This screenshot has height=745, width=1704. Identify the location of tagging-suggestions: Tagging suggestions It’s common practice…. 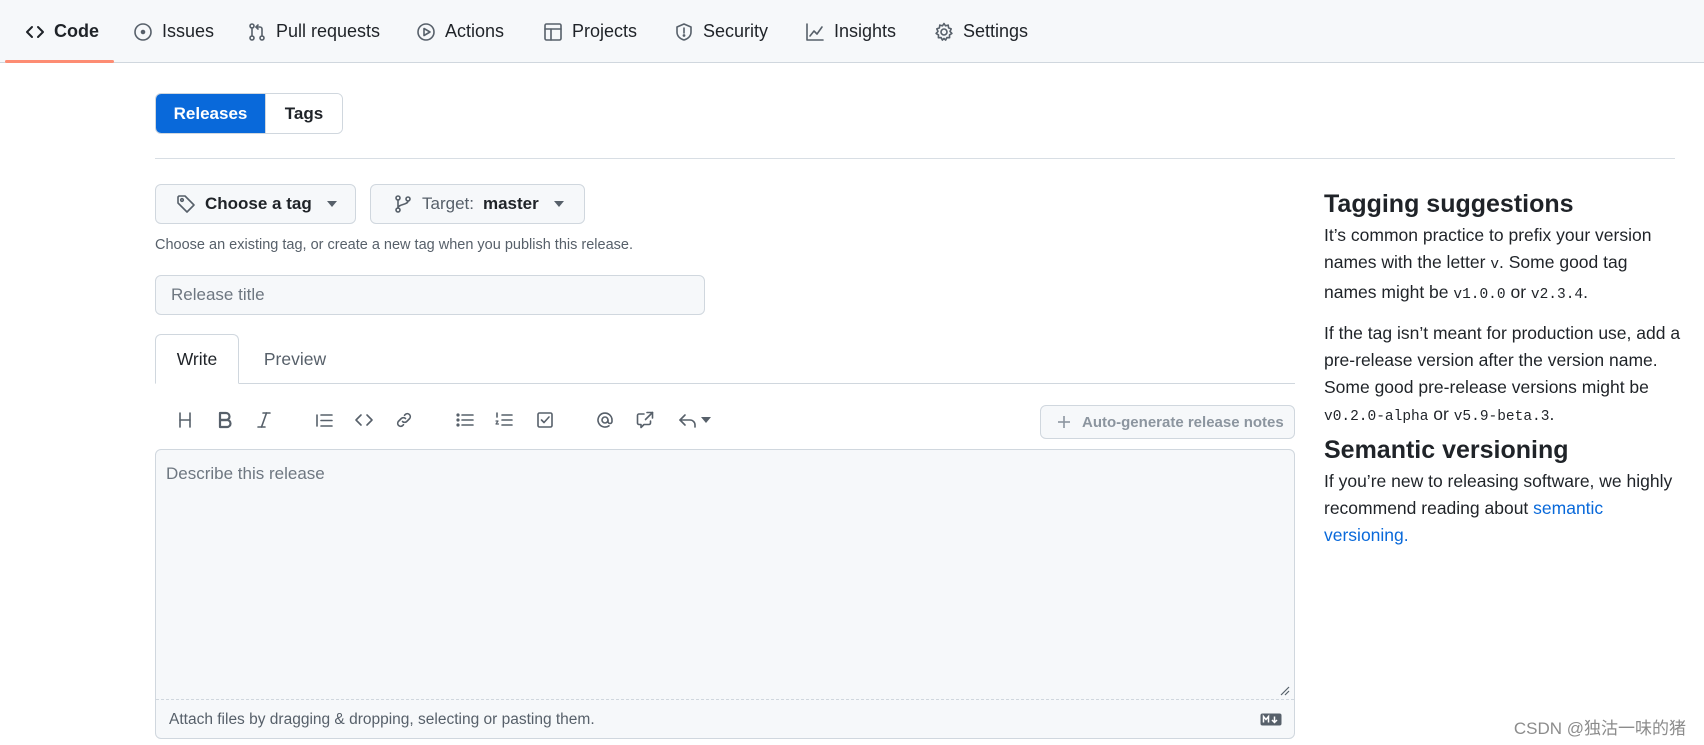
(1504, 310).